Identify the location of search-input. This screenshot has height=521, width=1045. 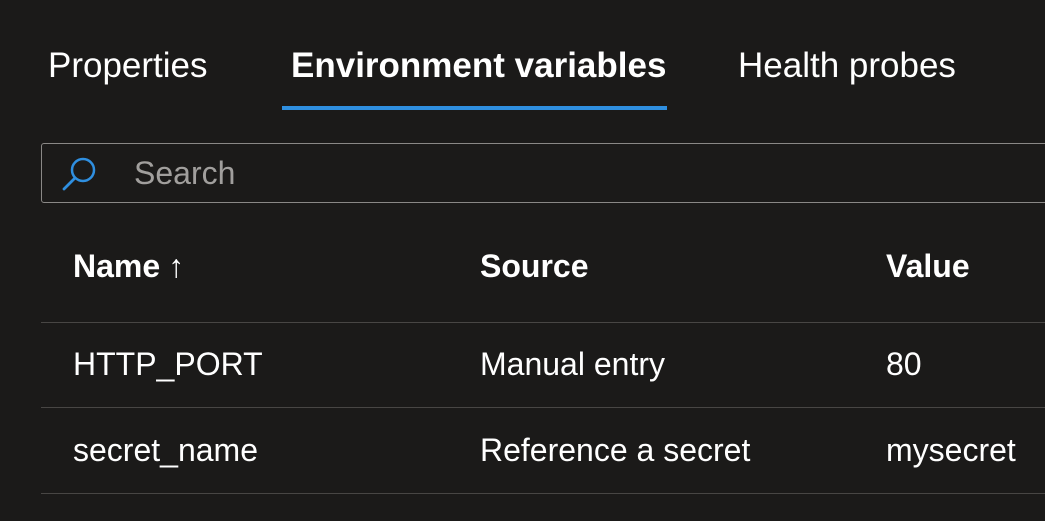
(584, 173).